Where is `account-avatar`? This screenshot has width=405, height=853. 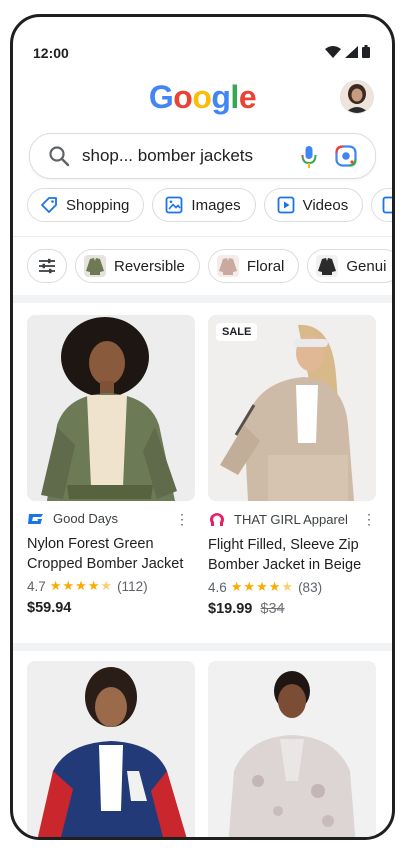
account-avatar is located at coordinates (357, 97).